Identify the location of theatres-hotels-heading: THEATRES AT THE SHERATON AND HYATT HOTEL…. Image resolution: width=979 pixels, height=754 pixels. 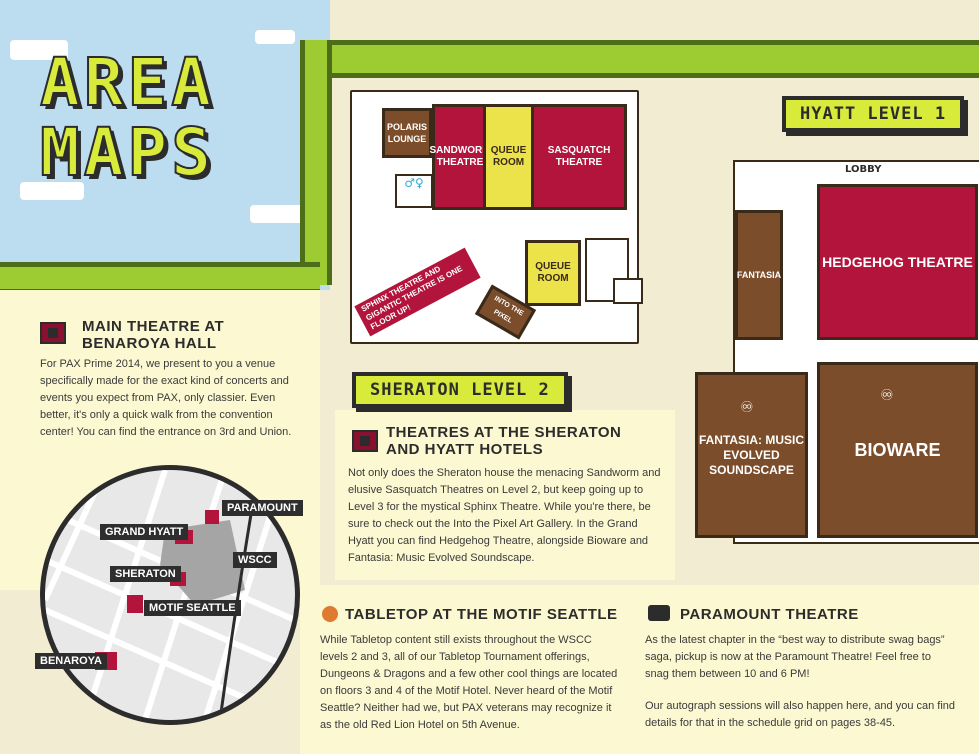
(504, 441).